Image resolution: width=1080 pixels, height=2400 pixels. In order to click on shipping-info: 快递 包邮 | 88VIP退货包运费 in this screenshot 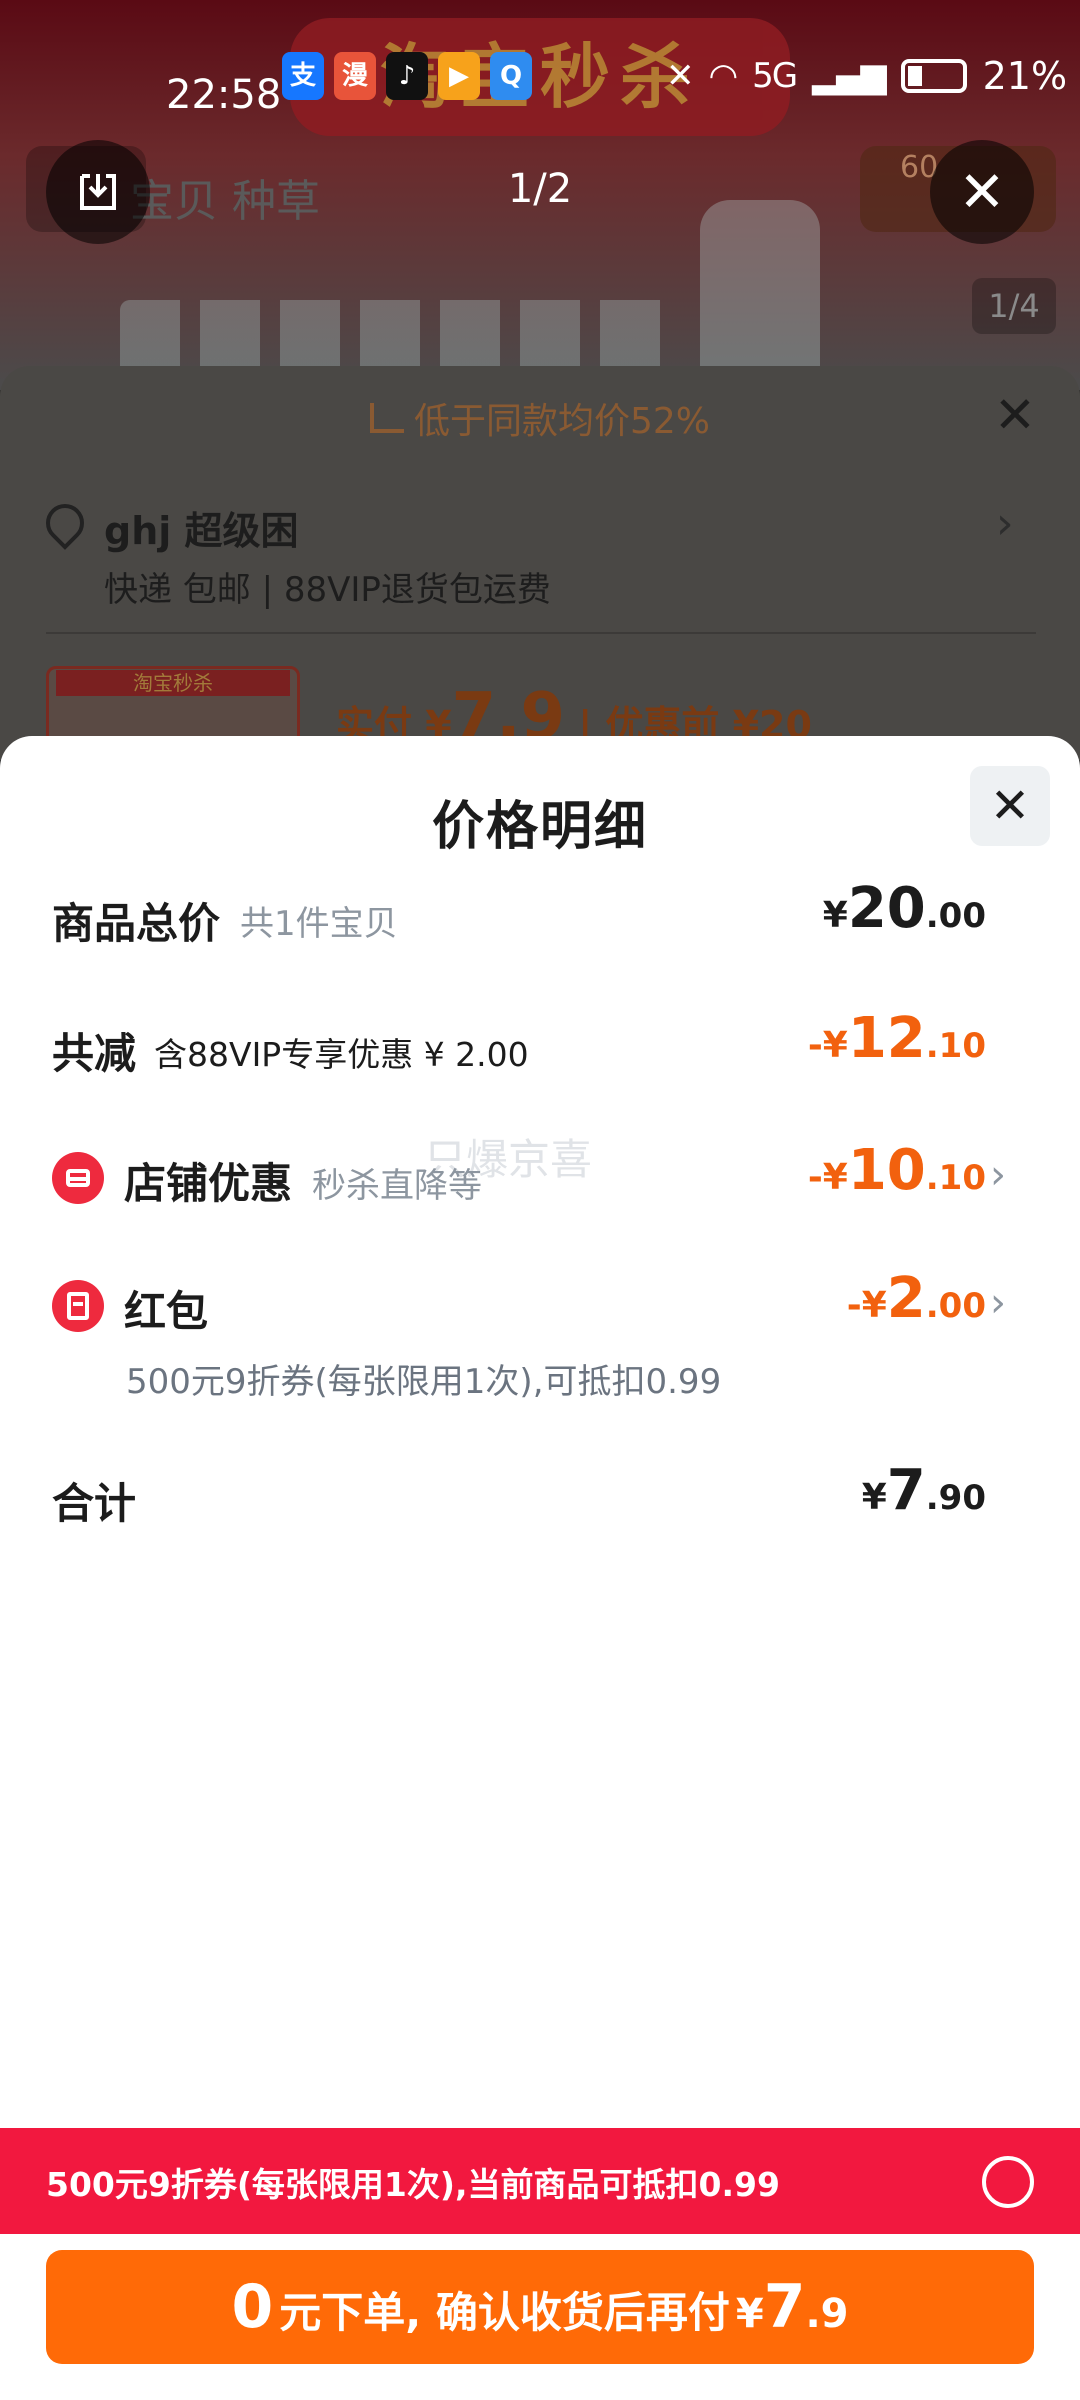, I will do `click(327, 590)`.